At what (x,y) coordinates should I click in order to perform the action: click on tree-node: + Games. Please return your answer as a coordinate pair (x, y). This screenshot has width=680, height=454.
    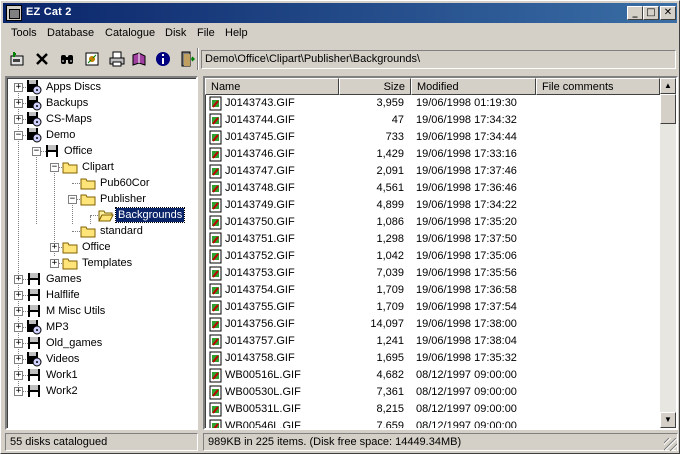
    Looking at the image, I should click on (101, 279).